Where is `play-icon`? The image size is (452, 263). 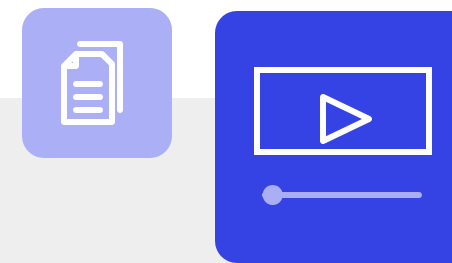 play-icon is located at coordinates (346, 119).